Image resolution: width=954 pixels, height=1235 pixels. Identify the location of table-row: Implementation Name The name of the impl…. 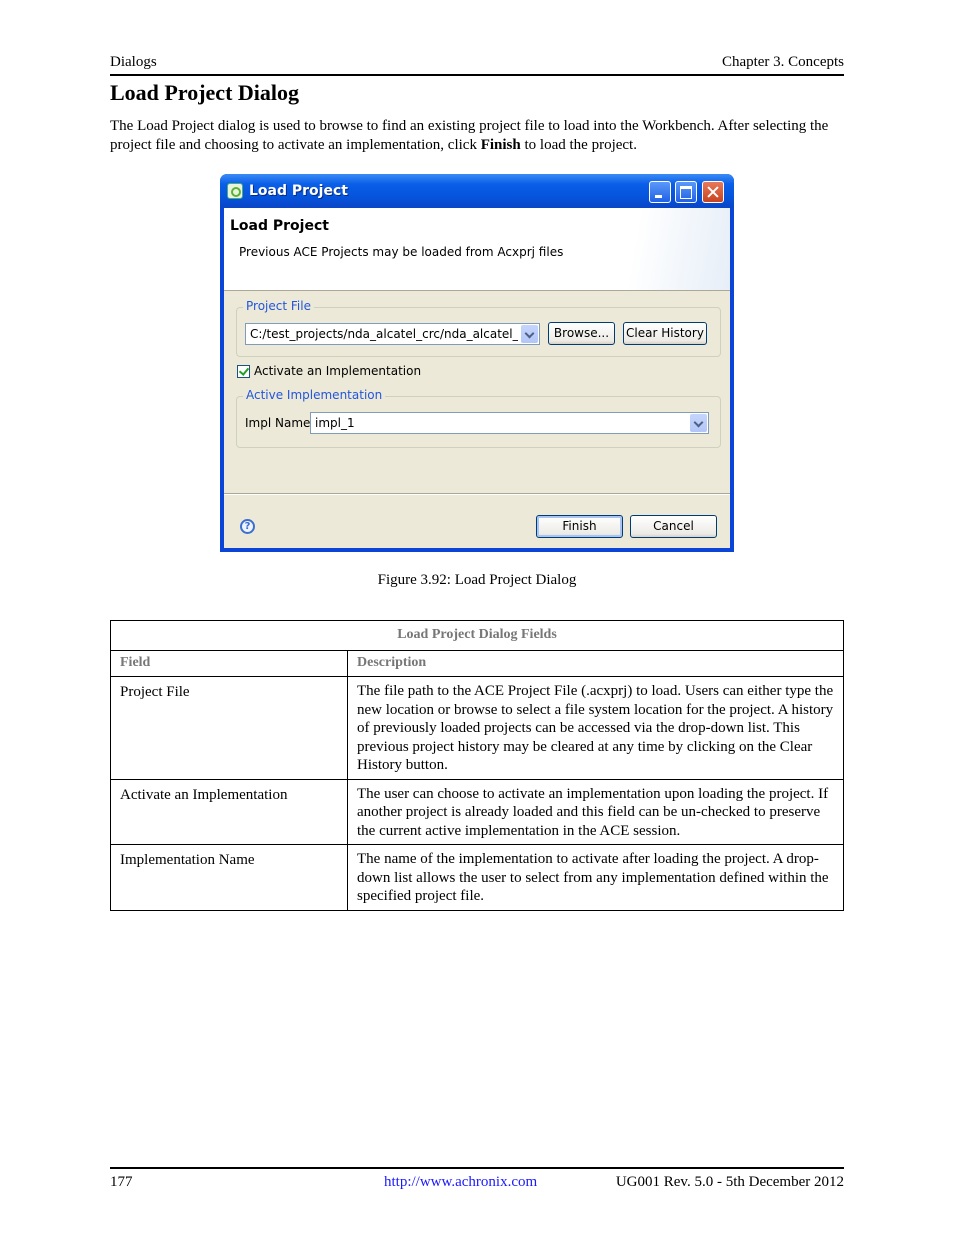
(477, 877).